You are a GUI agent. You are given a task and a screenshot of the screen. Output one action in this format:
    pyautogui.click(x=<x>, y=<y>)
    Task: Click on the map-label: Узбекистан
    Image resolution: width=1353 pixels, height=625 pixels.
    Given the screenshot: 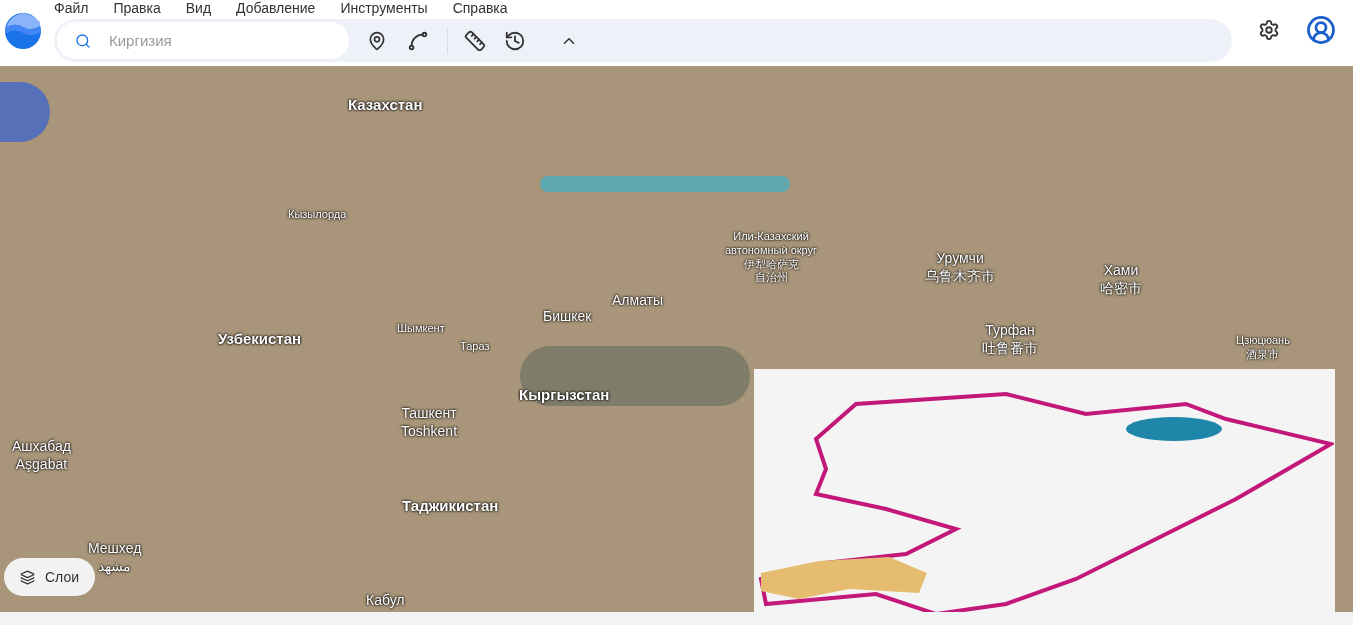 What is the action you would take?
    pyautogui.click(x=260, y=339)
    